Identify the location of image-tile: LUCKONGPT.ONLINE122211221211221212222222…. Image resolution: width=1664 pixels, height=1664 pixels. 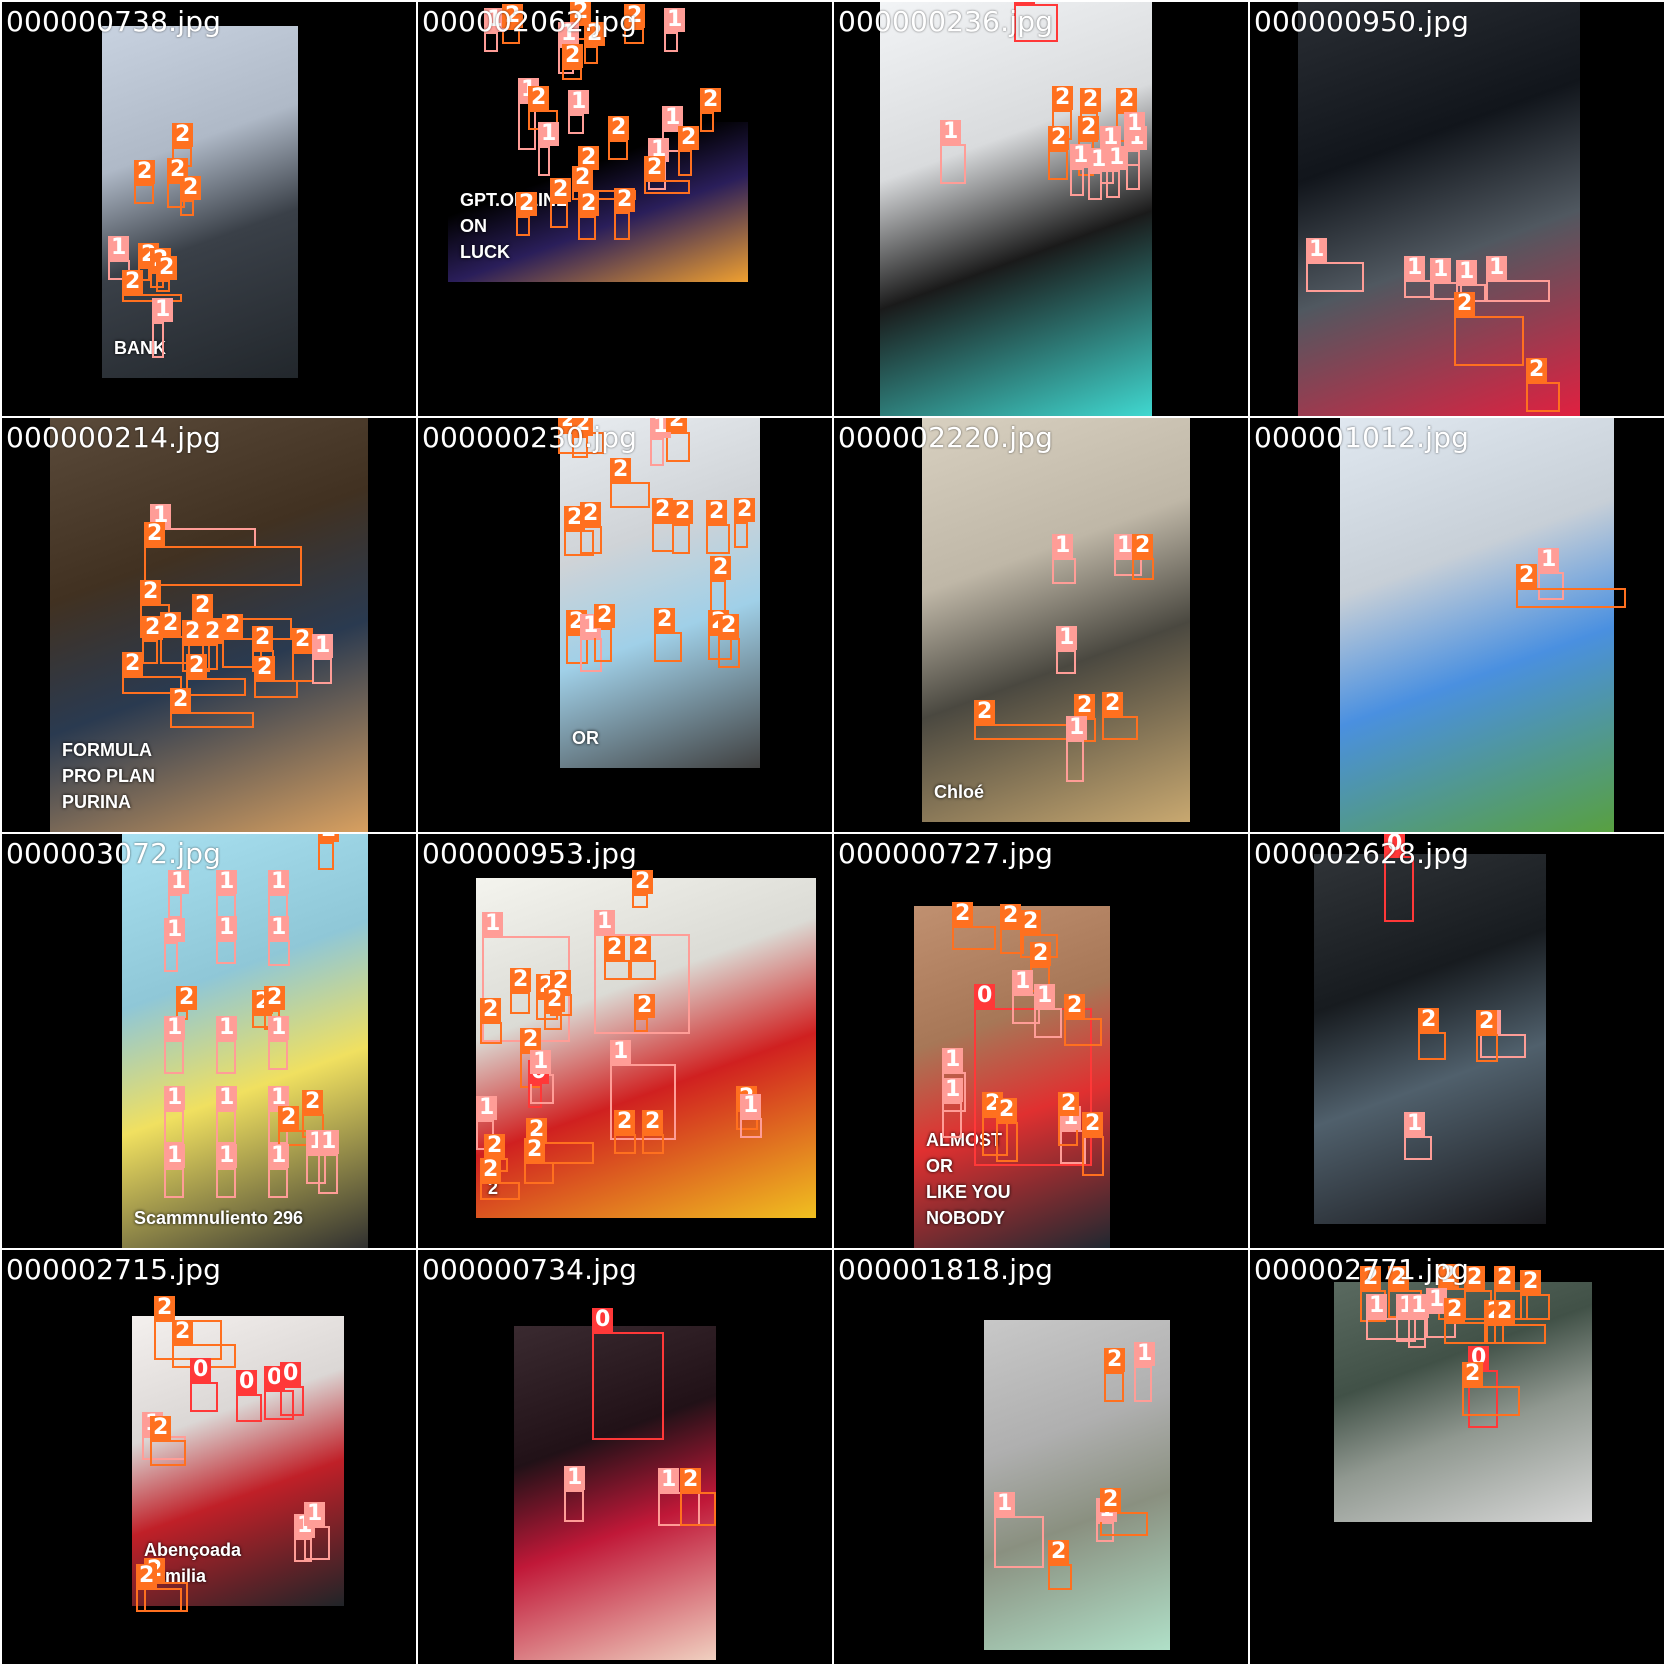
(625, 209).